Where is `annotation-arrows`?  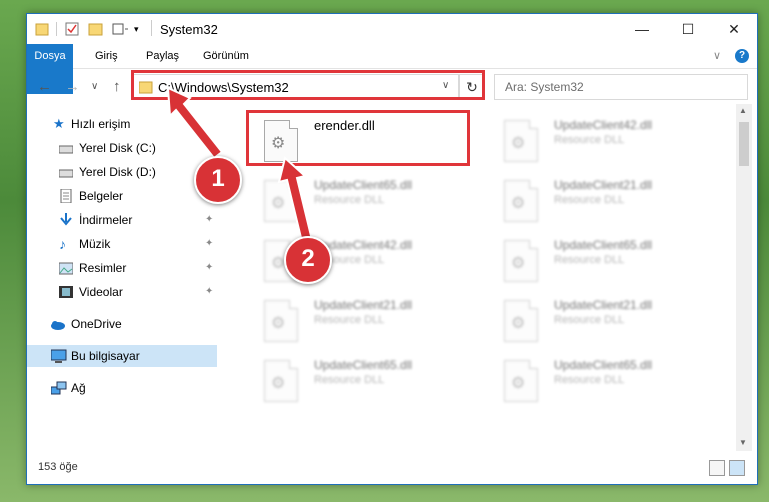 annotation-arrows is located at coordinates (240, 165).